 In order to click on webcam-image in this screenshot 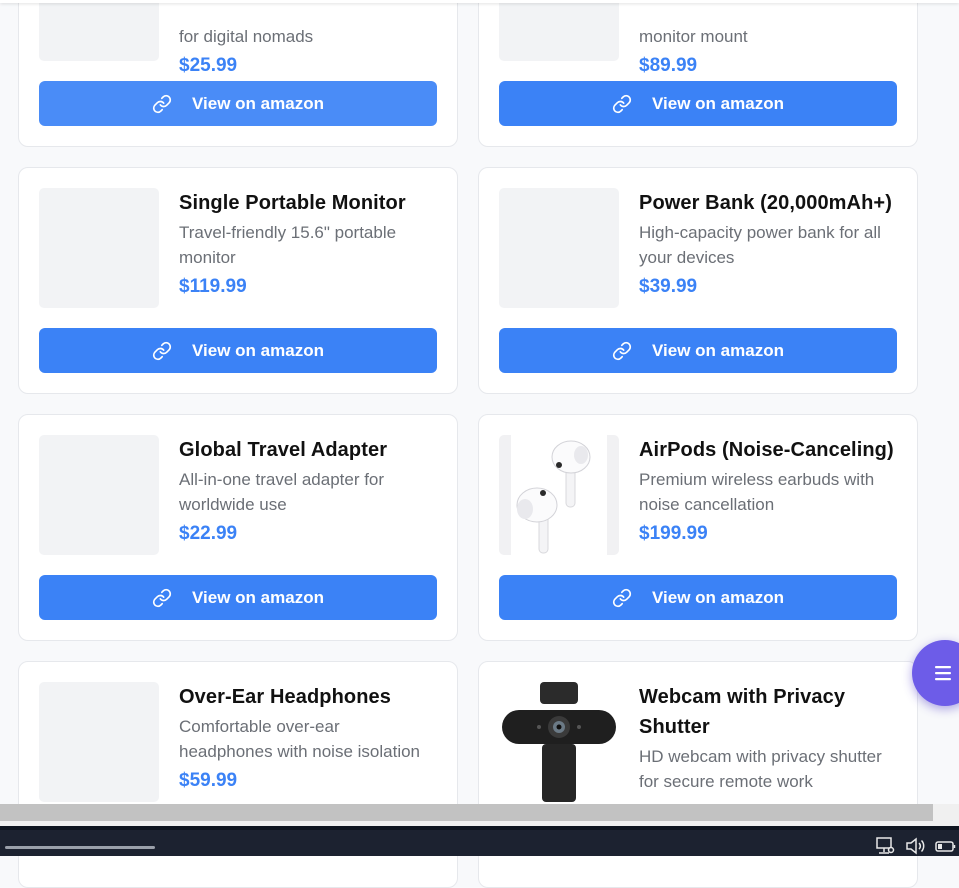, I will do `click(559, 742)`.